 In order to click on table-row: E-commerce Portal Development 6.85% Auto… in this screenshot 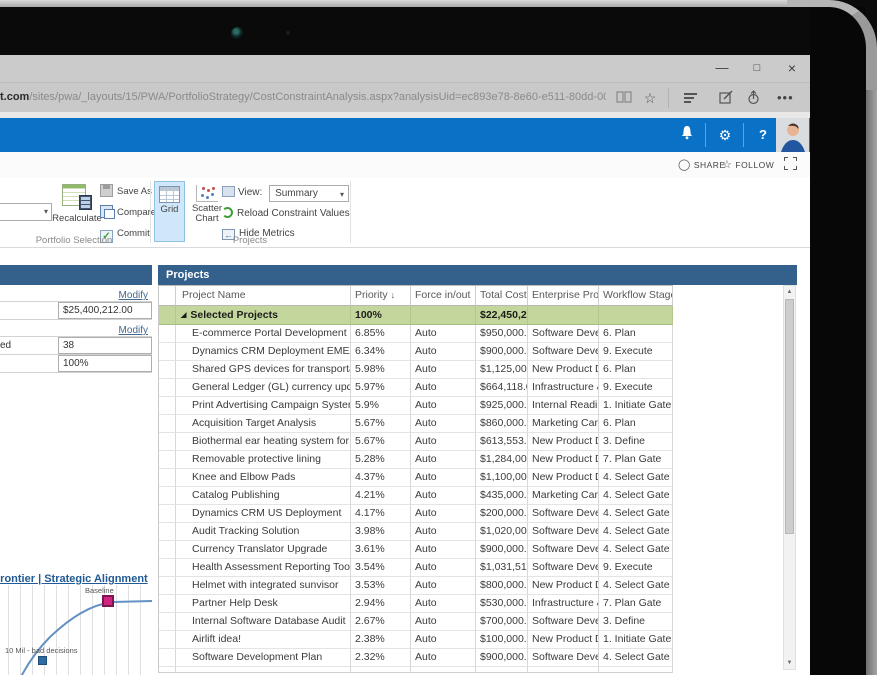, I will do `click(416, 334)`.